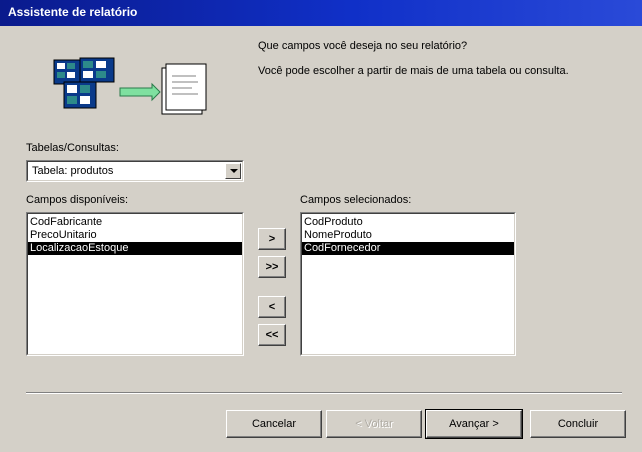  What do you see at coordinates (363, 46) in the screenshot?
I see `intro-question: Que campos você deseja no seu relatório?` at bounding box center [363, 46].